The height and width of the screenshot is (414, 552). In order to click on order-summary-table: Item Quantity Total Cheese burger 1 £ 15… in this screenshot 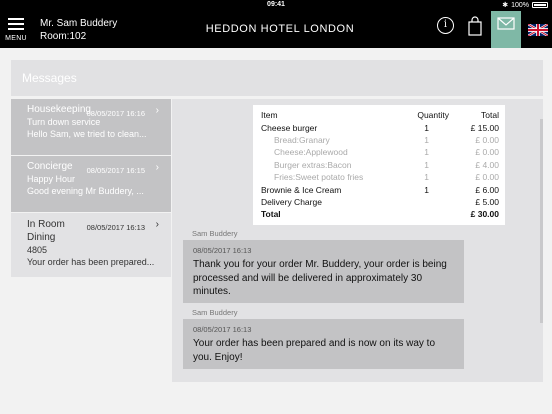, I will do `click(379, 165)`.